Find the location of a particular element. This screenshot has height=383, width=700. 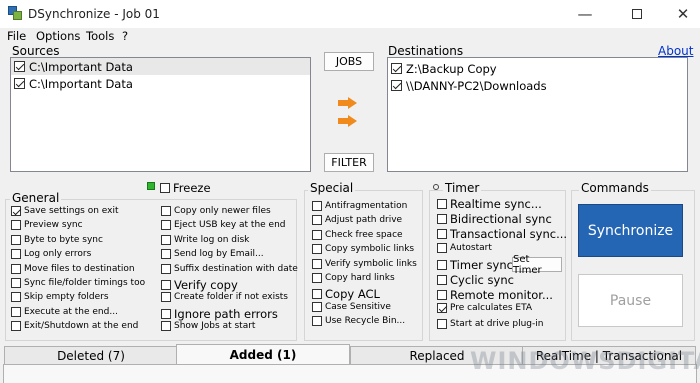

freeze-checkbox is located at coordinates (165, 188).